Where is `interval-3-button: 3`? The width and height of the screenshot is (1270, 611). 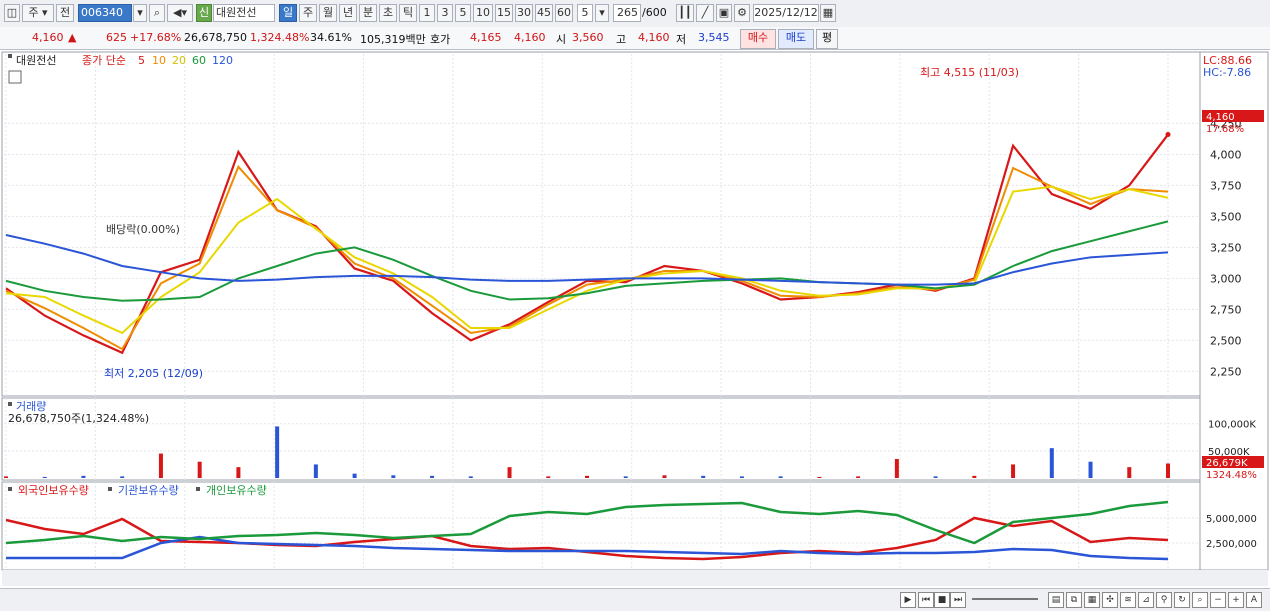
interval-3-button: 3 is located at coordinates (445, 13).